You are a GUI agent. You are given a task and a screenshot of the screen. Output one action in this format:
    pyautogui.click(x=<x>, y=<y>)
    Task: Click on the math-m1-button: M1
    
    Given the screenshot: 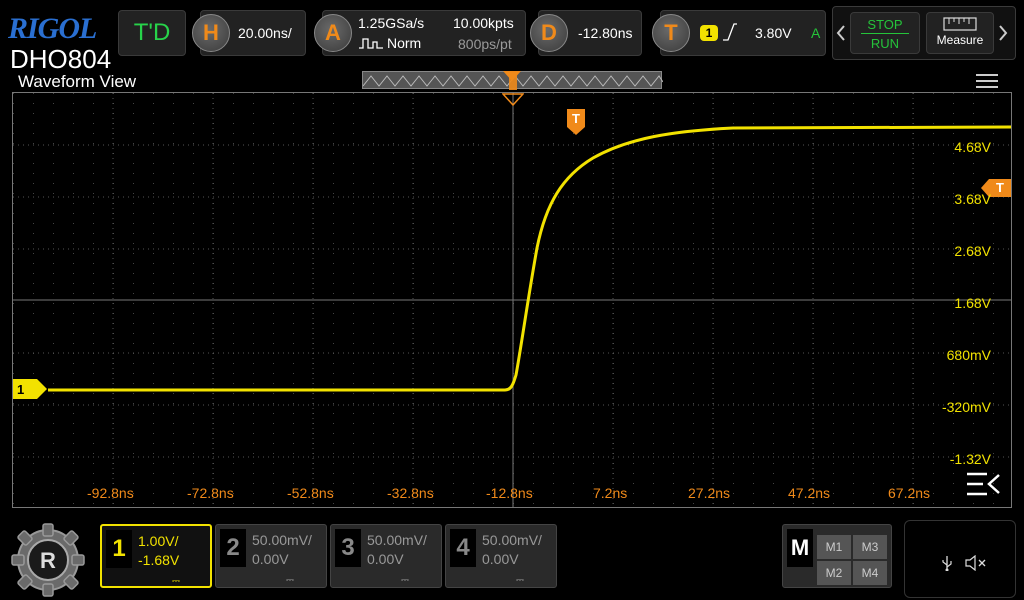 What is the action you would take?
    pyautogui.click(x=834, y=547)
    